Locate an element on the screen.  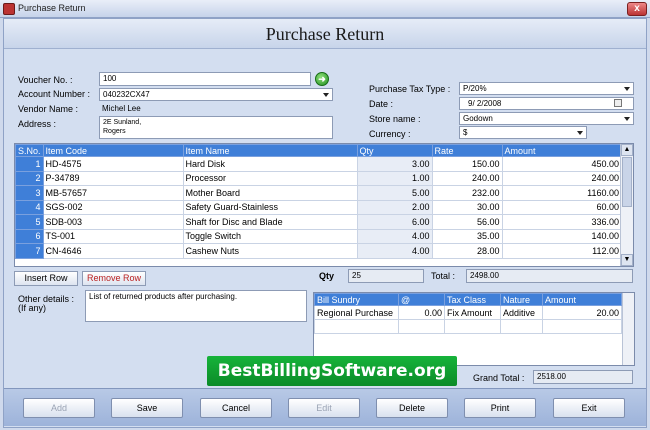
tax-type-select: P/20% is located at coordinates (546, 88).